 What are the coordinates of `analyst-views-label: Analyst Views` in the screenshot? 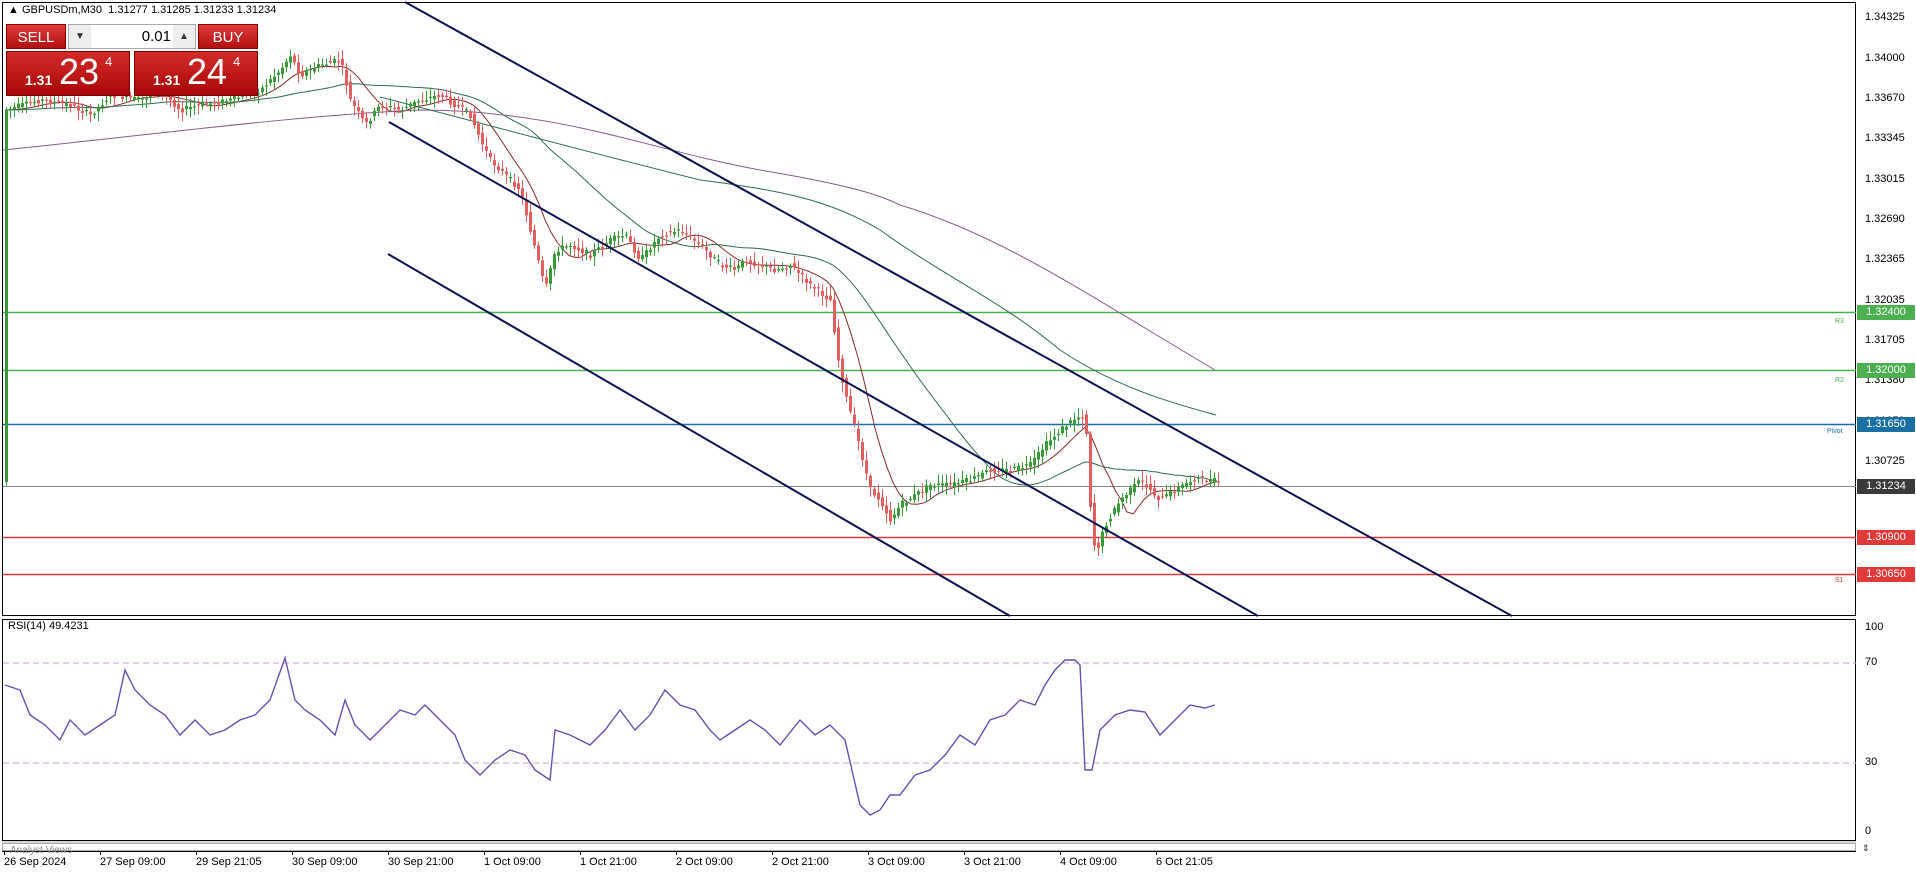 It's located at (41, 850).